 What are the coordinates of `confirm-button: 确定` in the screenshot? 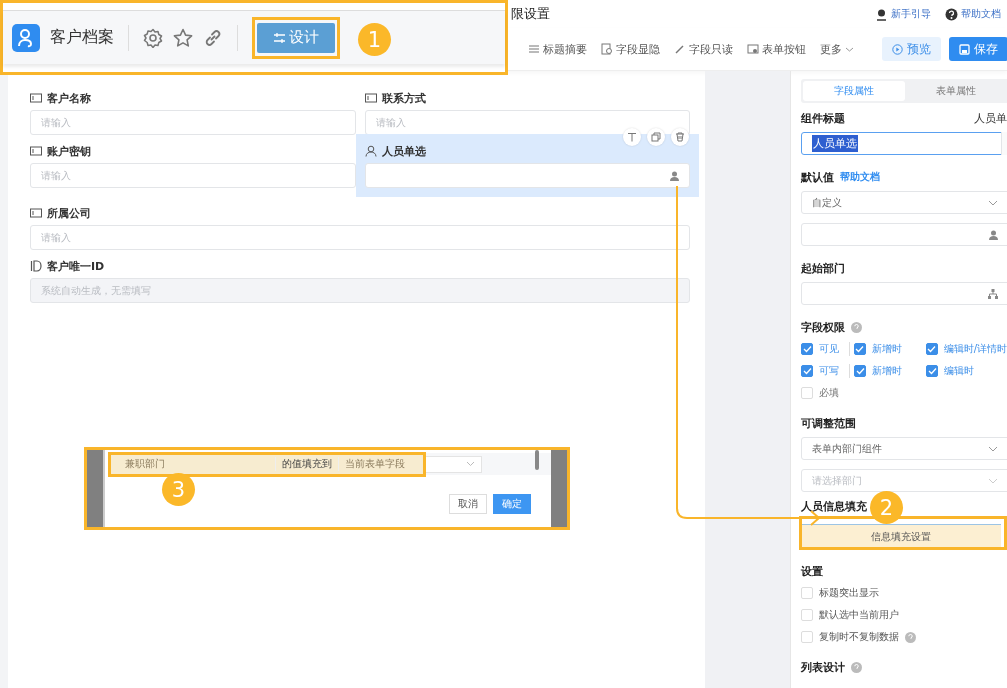 It's located at (512, 504).